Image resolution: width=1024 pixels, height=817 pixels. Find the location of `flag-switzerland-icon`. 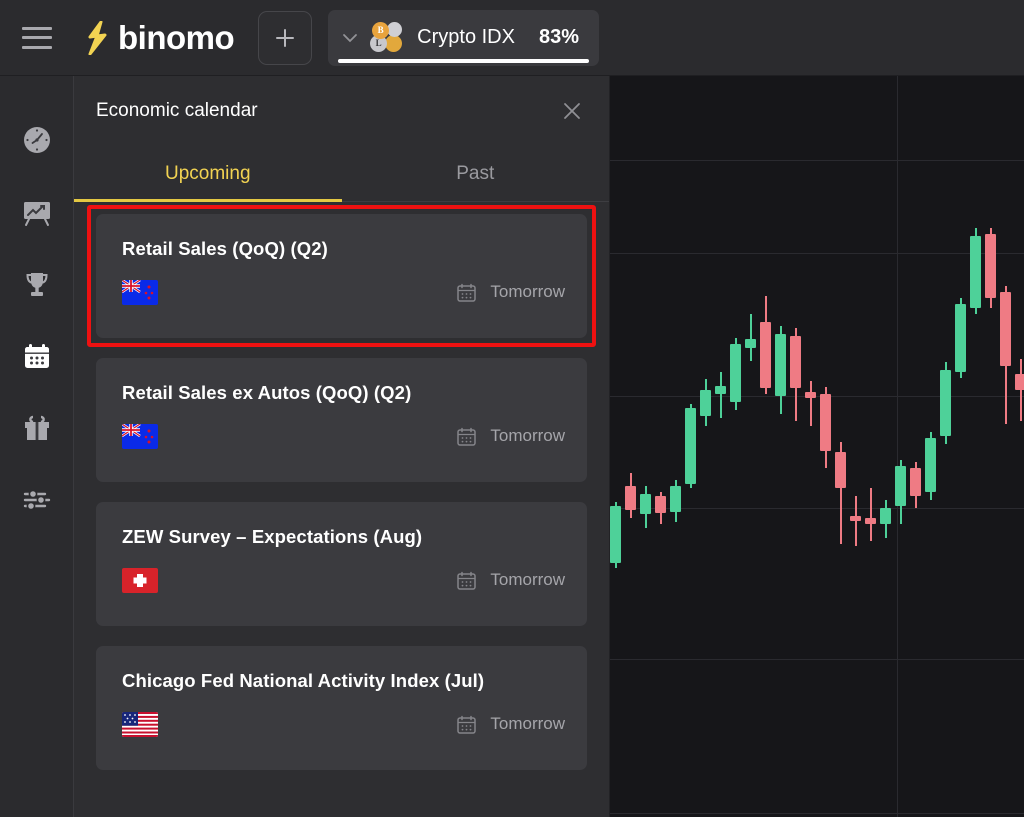

flag-switzerland-icon is located at coordinates (140, 580).